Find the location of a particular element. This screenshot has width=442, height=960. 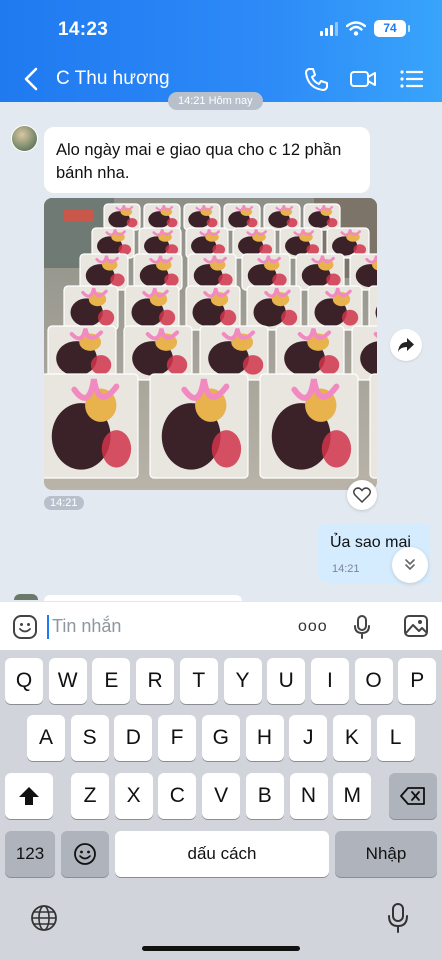

key-z: Z is located at coordinates (90, 796).